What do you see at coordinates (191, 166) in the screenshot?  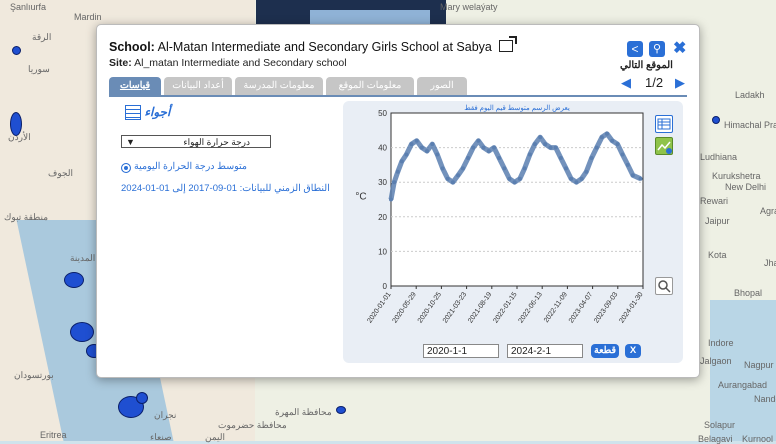 I see `daily-average-label: متوسط درجة الحرارة اليومية` at bounding box center [191, 166].